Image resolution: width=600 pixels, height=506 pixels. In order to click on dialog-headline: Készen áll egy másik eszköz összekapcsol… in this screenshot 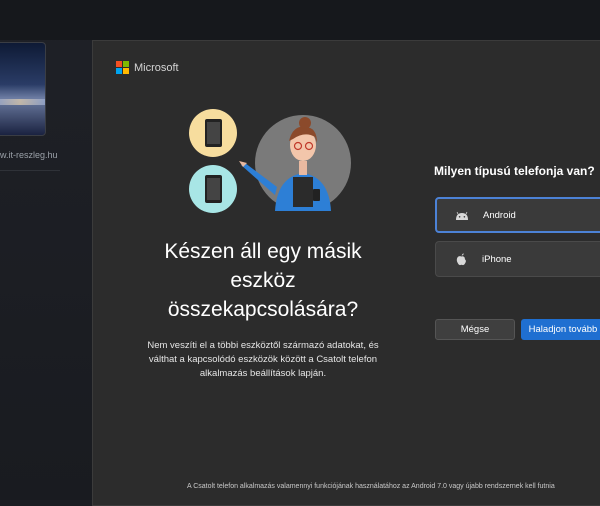, I will do `click(263, 280)`.